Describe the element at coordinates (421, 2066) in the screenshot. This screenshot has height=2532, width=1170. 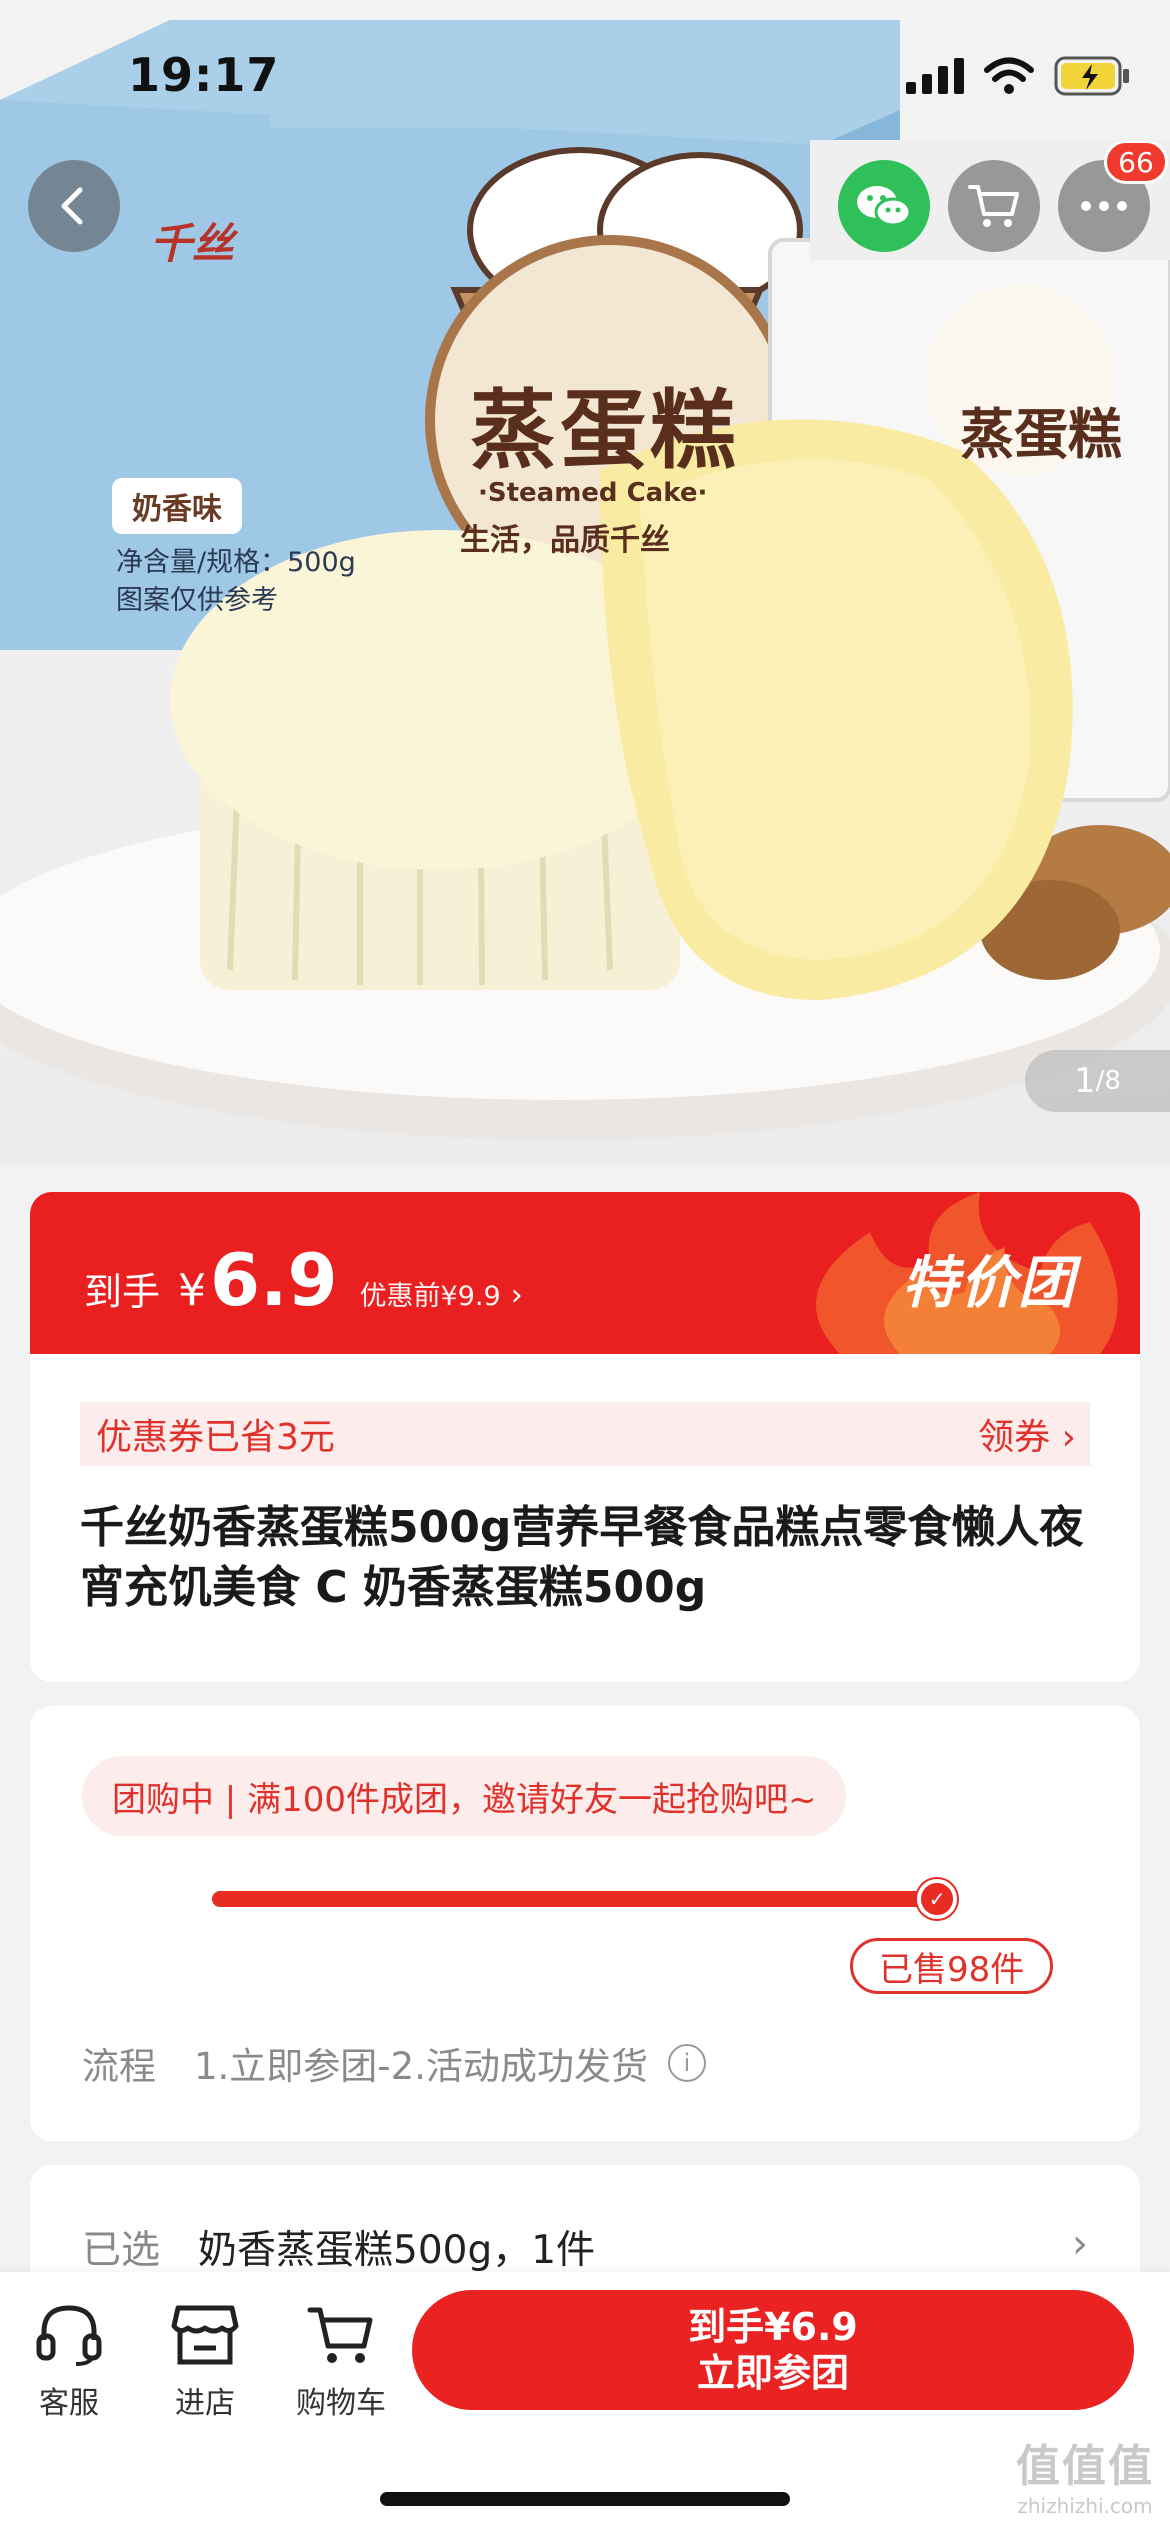
I see `flow-steps: 1.立即参团-2.活动成功发货` at that location.